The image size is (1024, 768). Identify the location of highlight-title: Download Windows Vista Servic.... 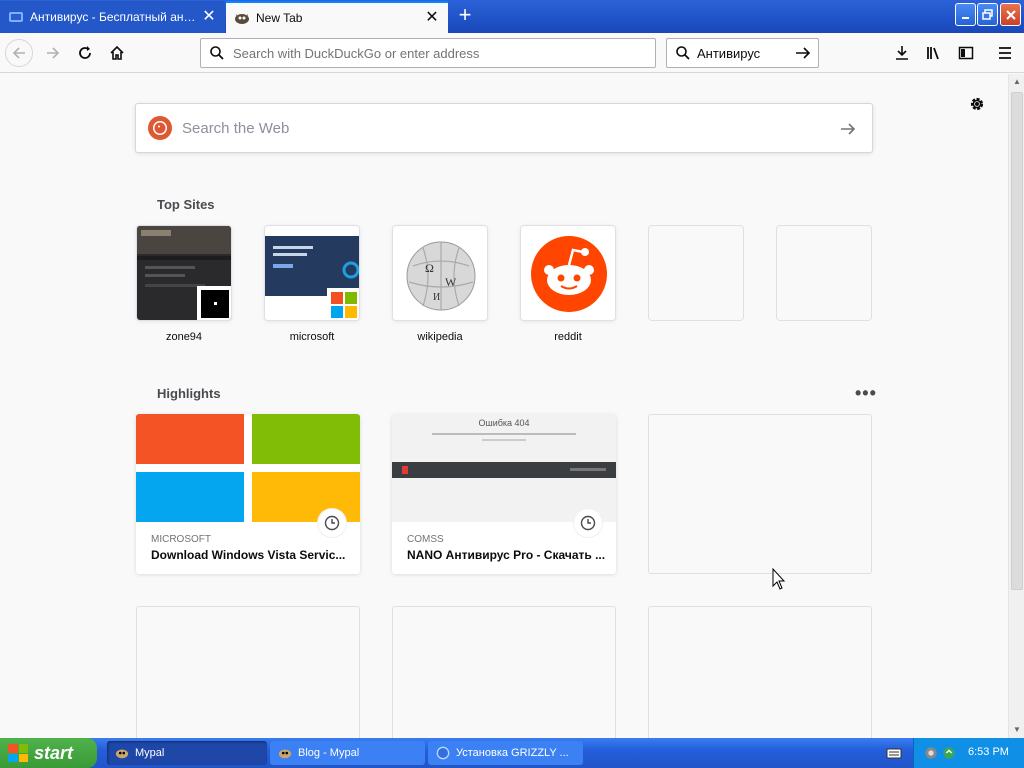
(248, 555).